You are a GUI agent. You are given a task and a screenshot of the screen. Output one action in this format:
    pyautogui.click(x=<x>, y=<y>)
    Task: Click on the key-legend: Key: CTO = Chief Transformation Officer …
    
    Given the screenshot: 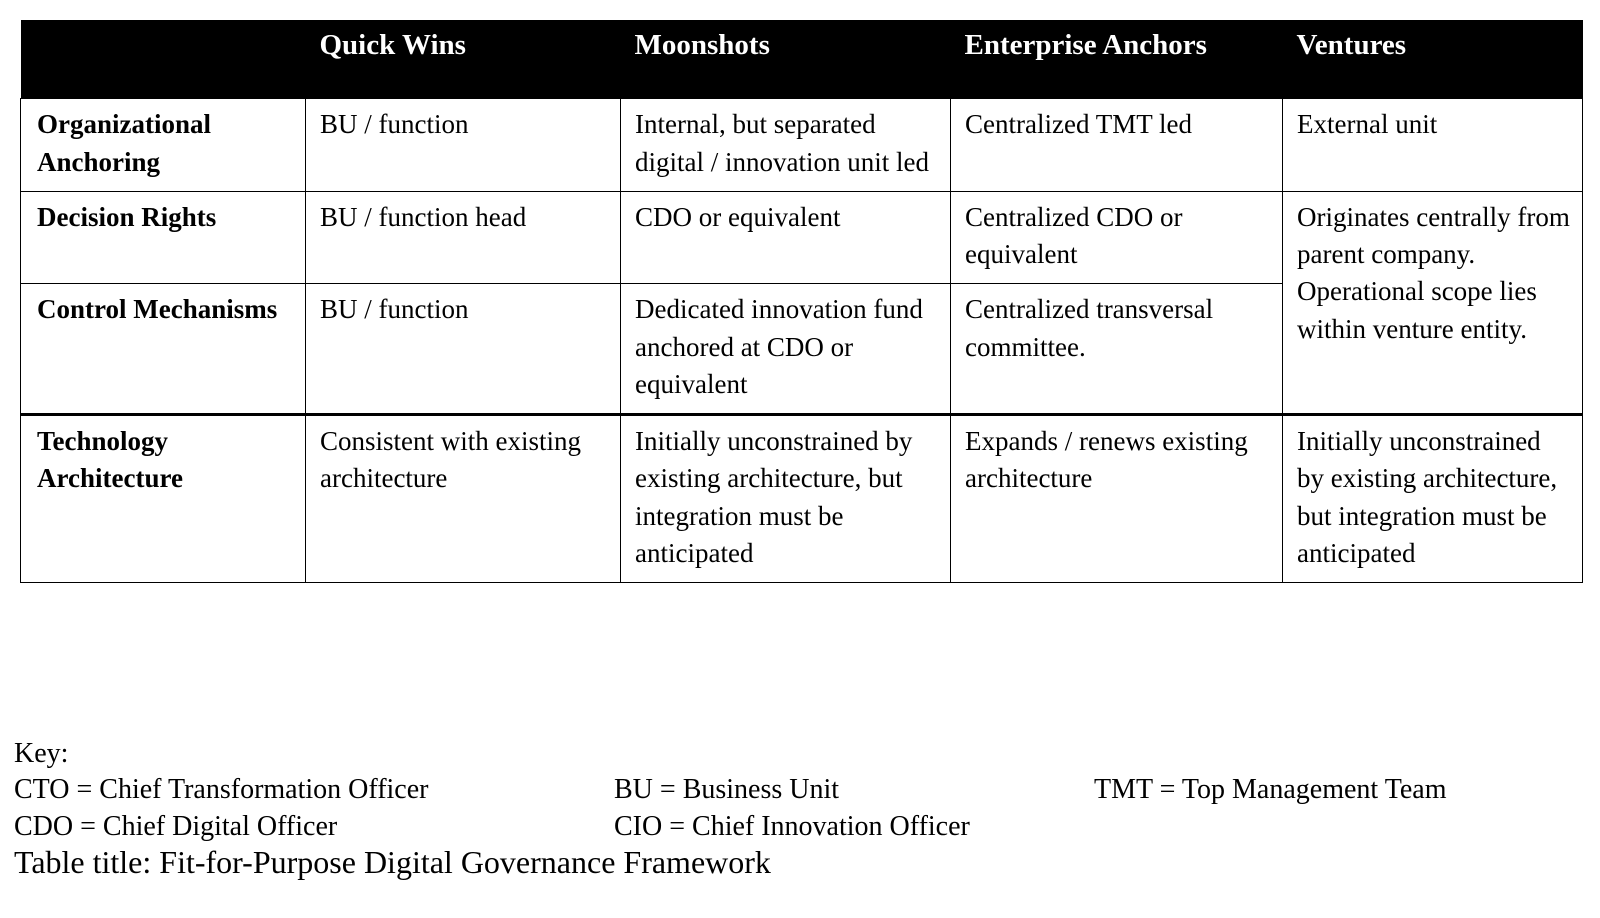 What is the action you would take?
    pyautogui.click(x=799, y=790)
    